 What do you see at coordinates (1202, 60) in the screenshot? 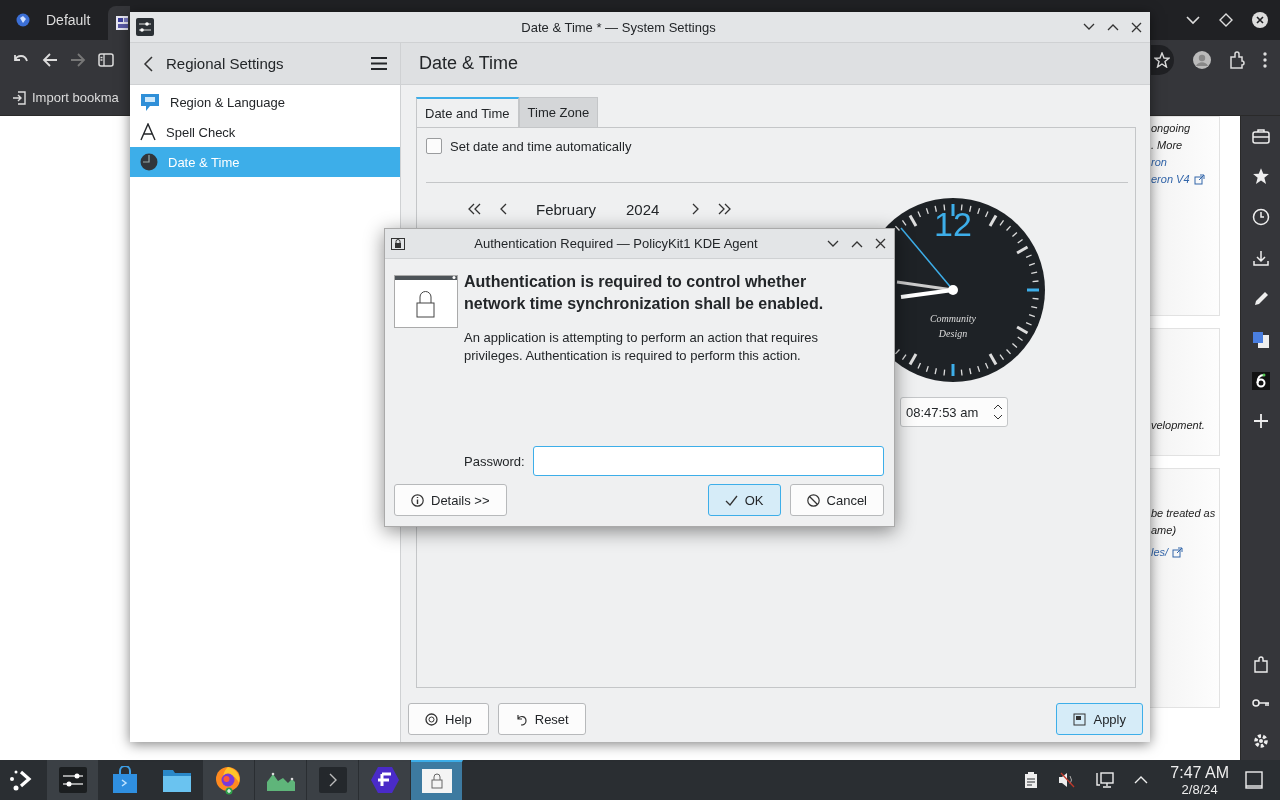
I see `profile-icon` at bounding box center [1202, 60].